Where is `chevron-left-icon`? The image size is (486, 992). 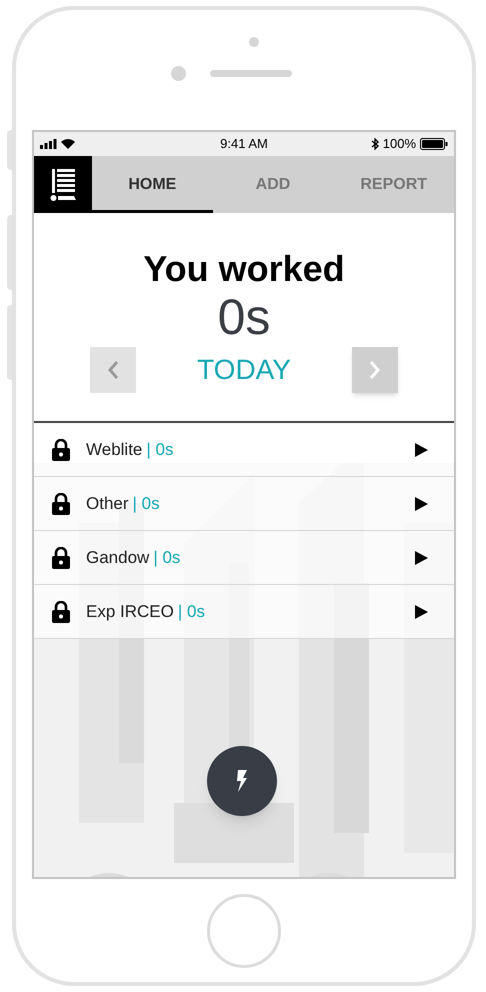
chevron-left-icon is located at coordinates (113, 370).